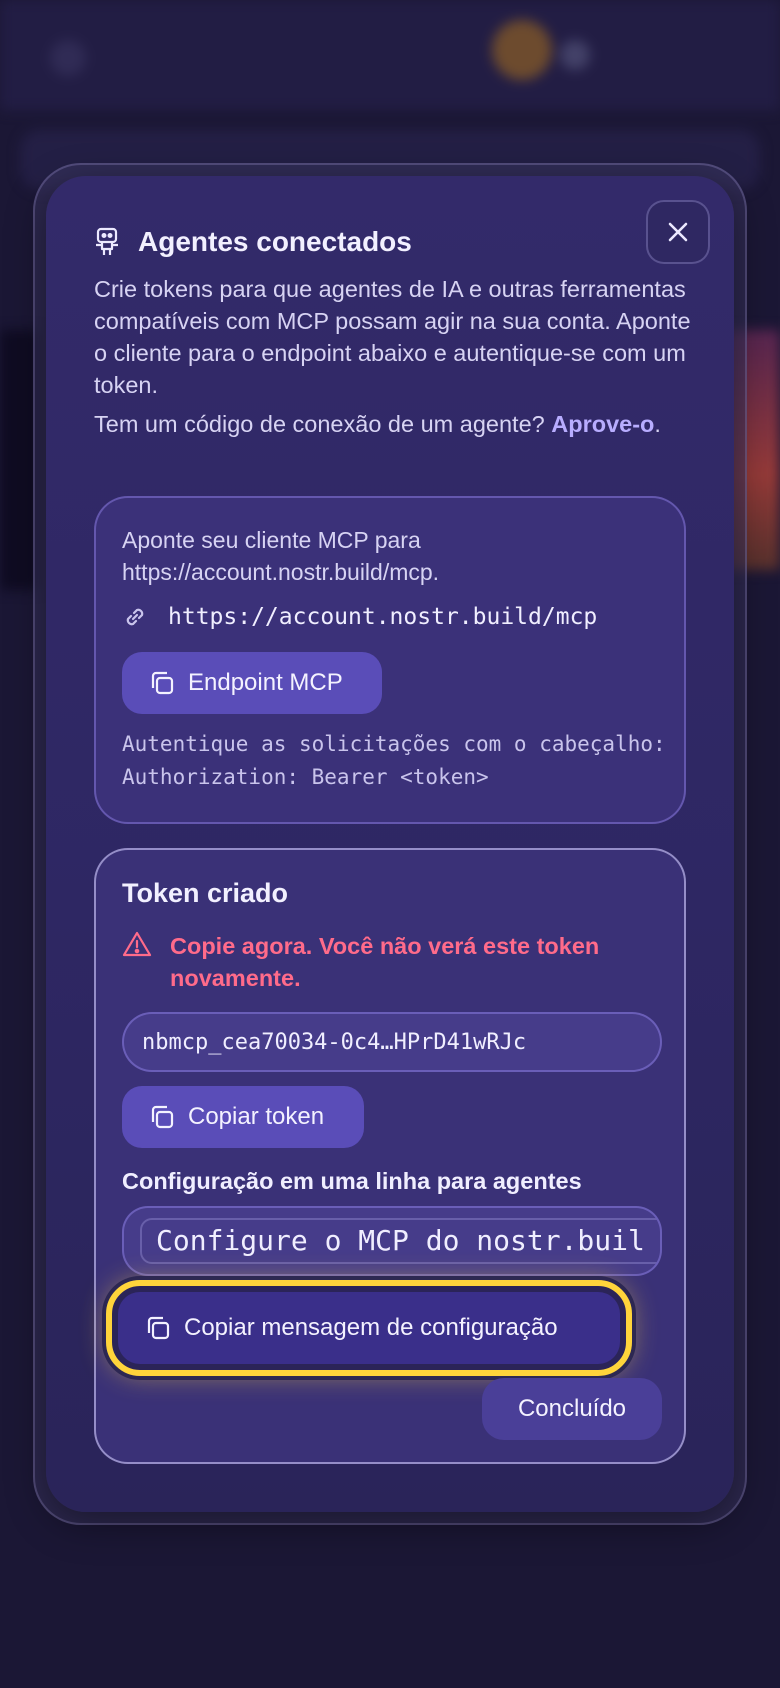  What do you see at coordinates (135, 617) in the screenshot?
I see `link-icon` at bounding box center [135, 617].